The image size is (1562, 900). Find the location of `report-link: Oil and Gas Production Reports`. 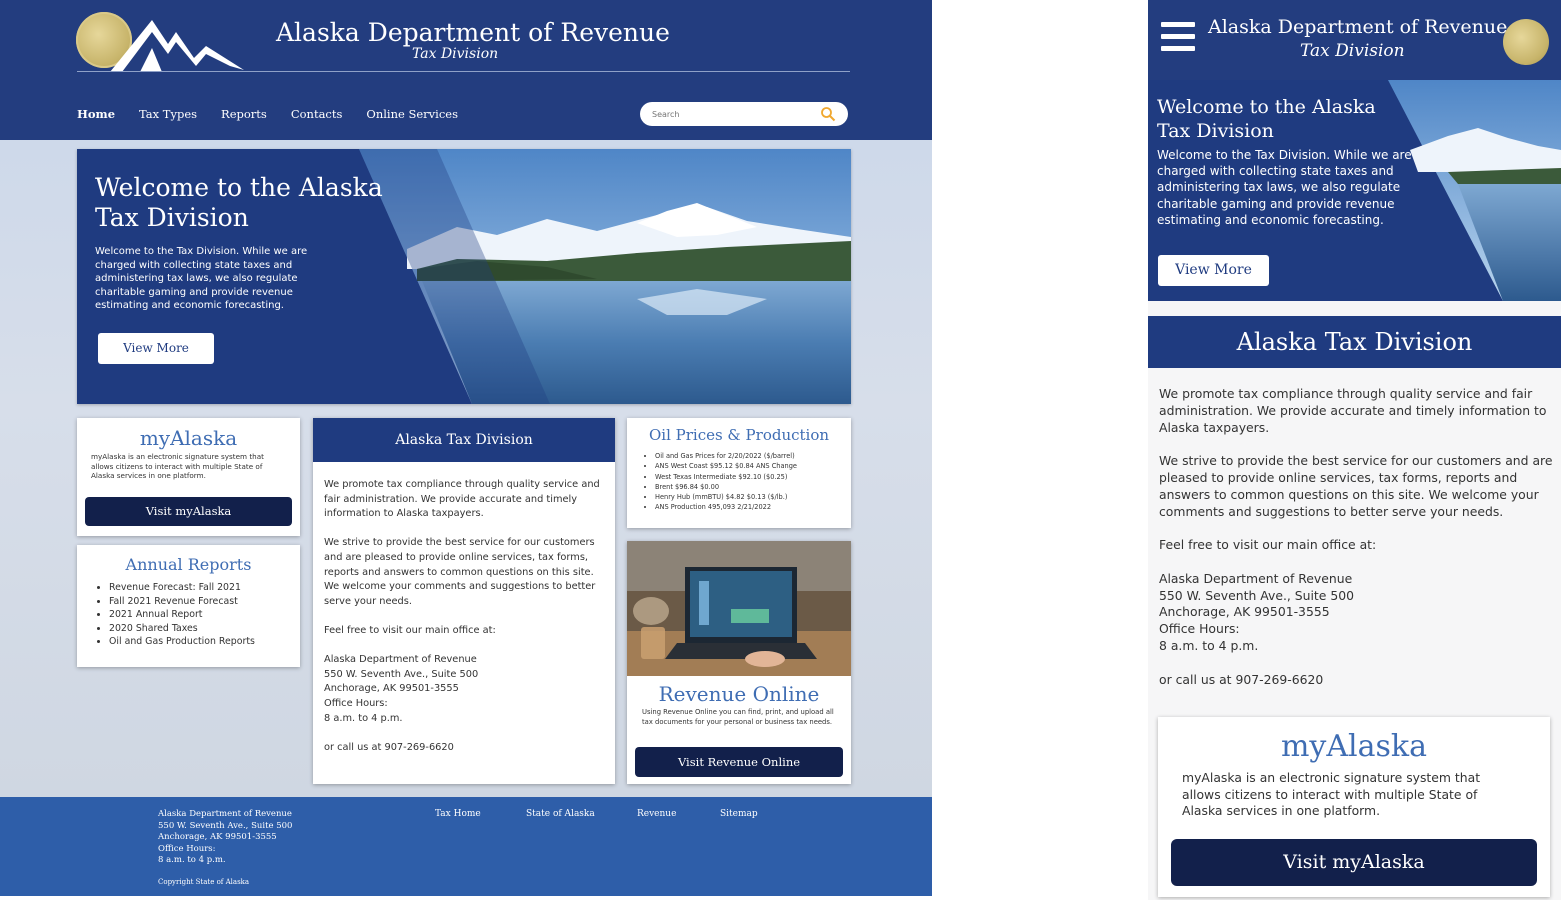

report-link: Oil and Gas Production Reports is located at coordinates (209, 642).